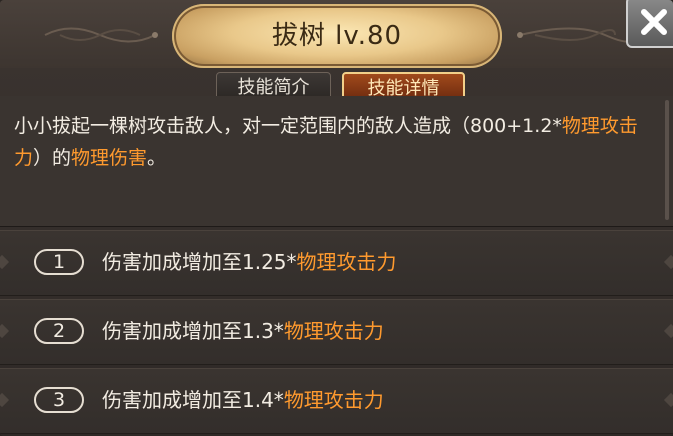 The height and width of the screenshot is (436, 673). What do you see at coordinates (193, 400) in the screenshot?
I see `upgrade-desc: 伤害加成增加至1.4*` at bounding box center [193, 400].